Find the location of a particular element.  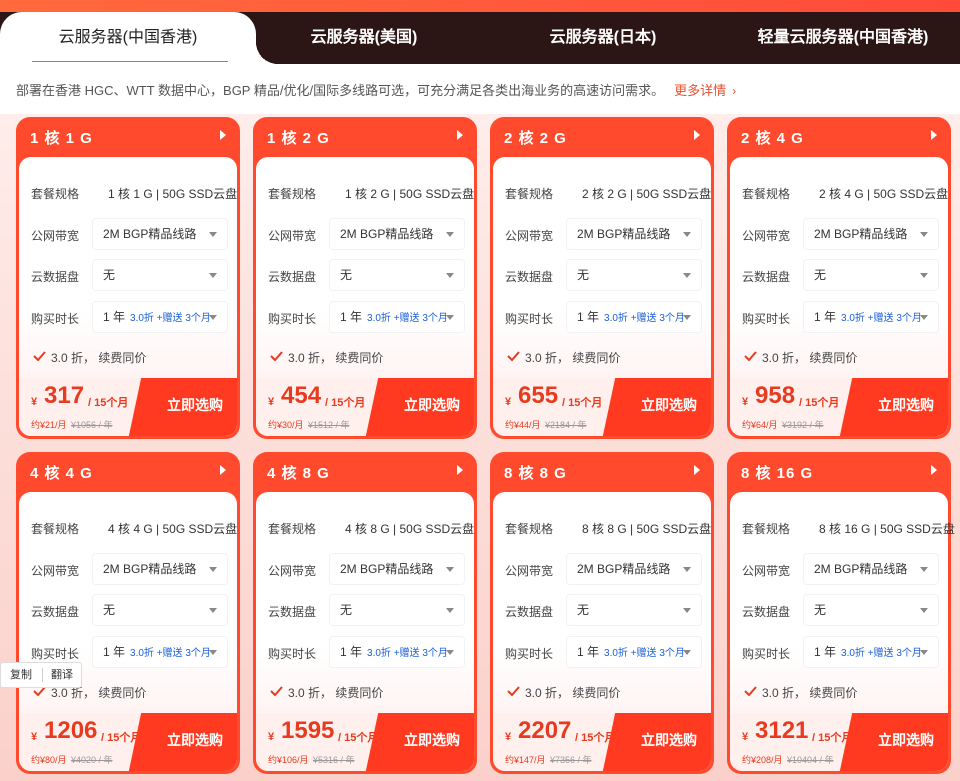

discount-note: 3.0 折， 续费同价 is located at coordinates (336, 693).